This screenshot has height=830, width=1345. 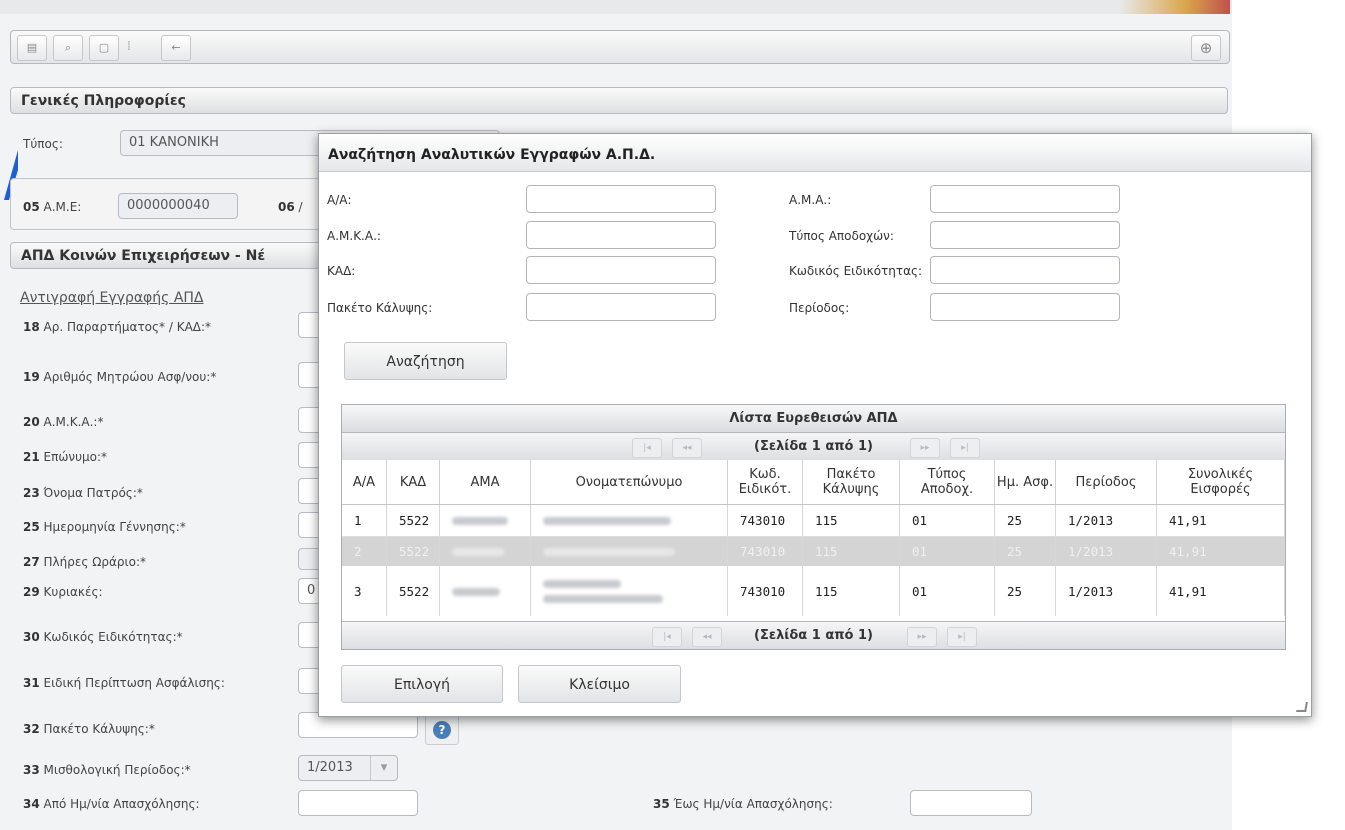 I want to click on aa-input, so click(x=621, y=199).